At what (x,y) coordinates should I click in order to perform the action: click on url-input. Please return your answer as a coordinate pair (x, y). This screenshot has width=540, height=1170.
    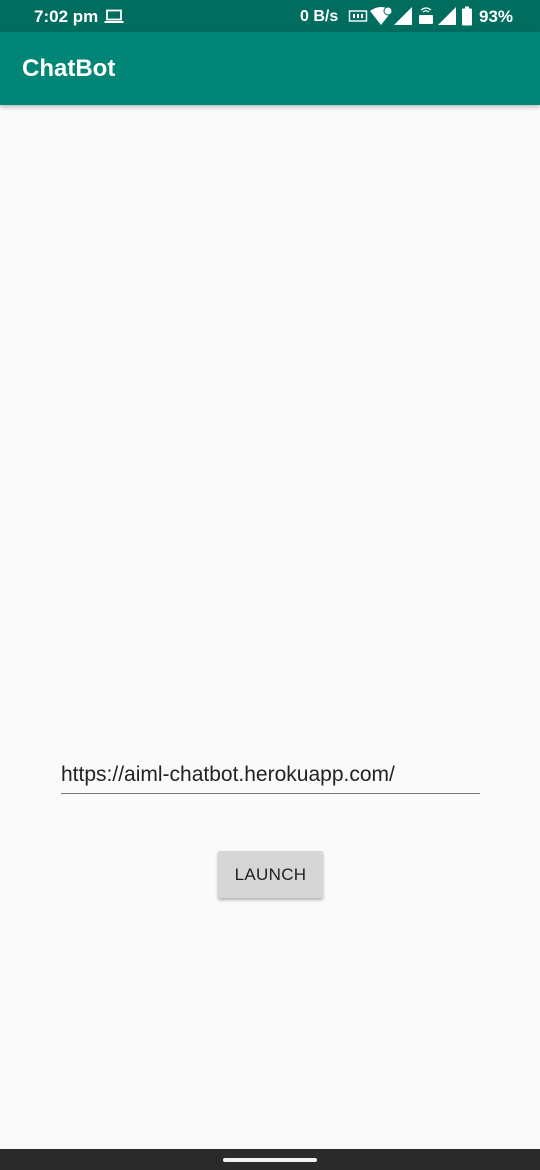
    Looking at the image, I should click on (270, 775).